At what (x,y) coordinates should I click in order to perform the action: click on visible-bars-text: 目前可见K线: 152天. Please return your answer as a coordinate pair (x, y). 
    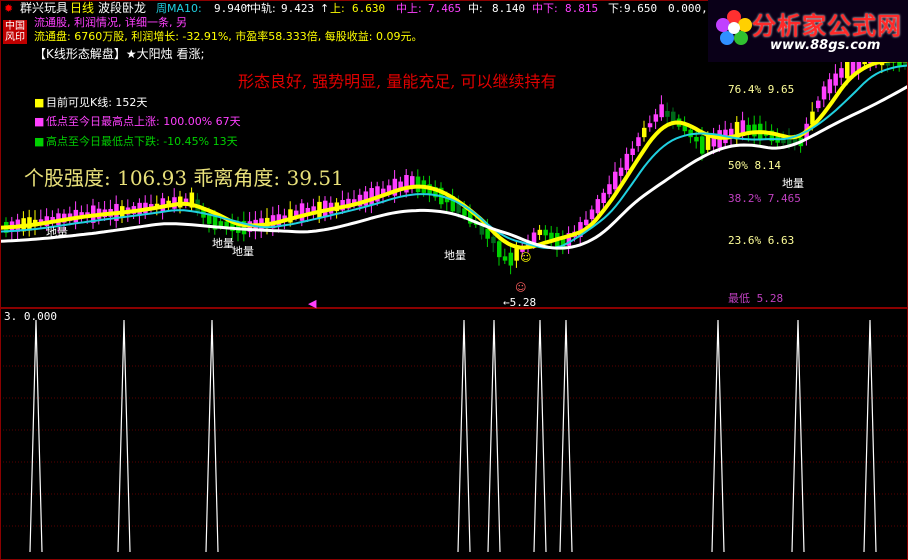
    Looking at the image, I should click on (97, 102).